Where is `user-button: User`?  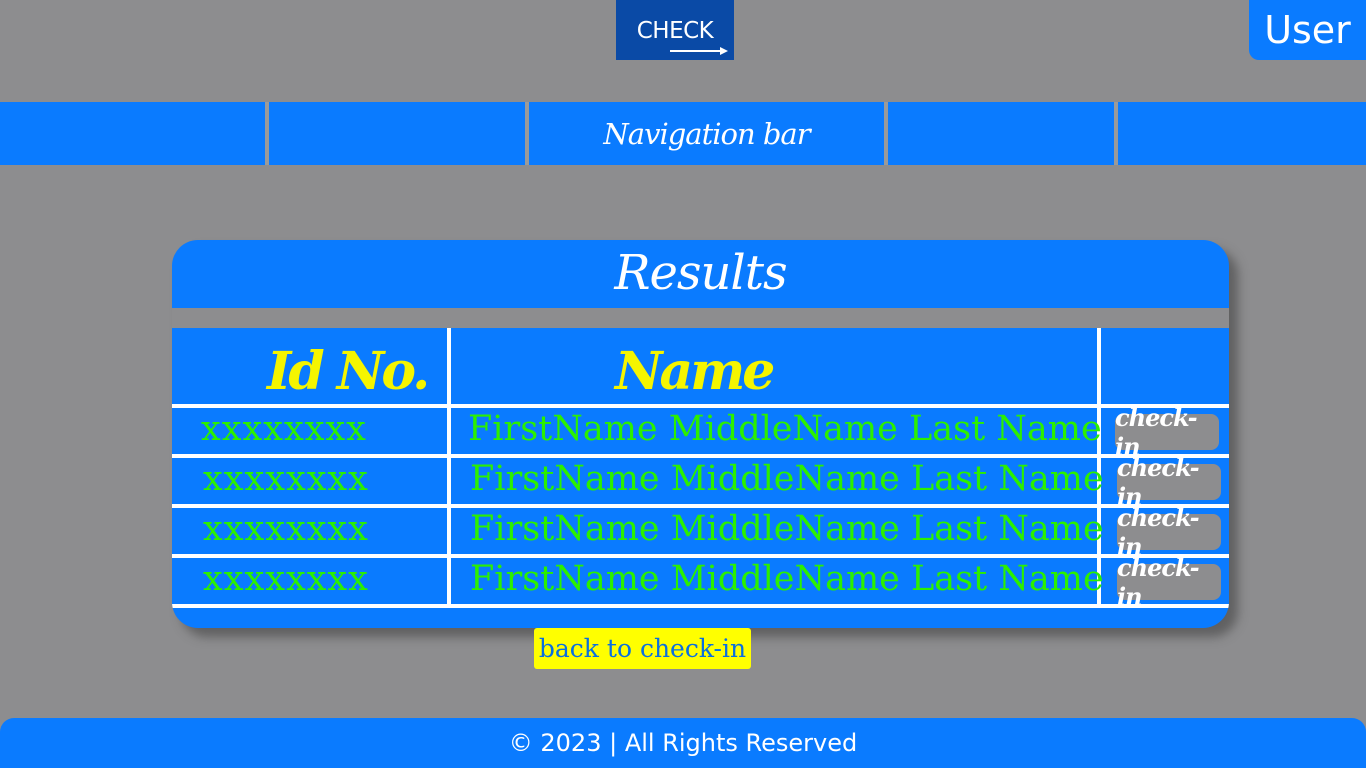 user-button: User is located at coordinates (1307, 30).